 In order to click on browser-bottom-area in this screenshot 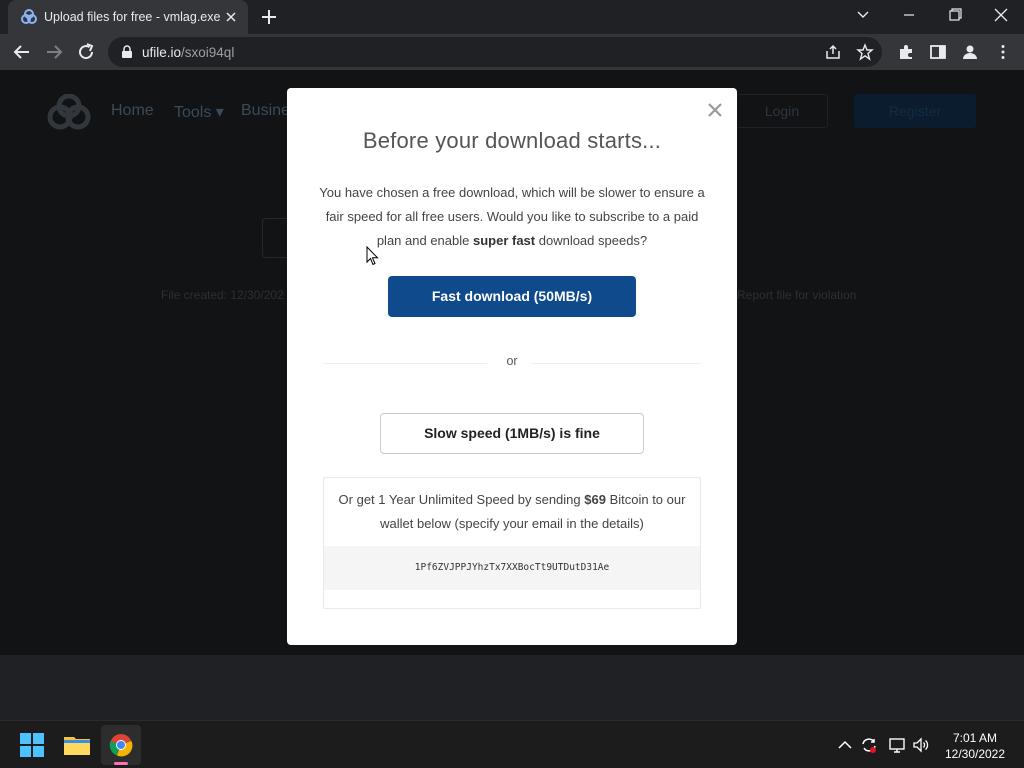, I will do `click(512, 687)`.